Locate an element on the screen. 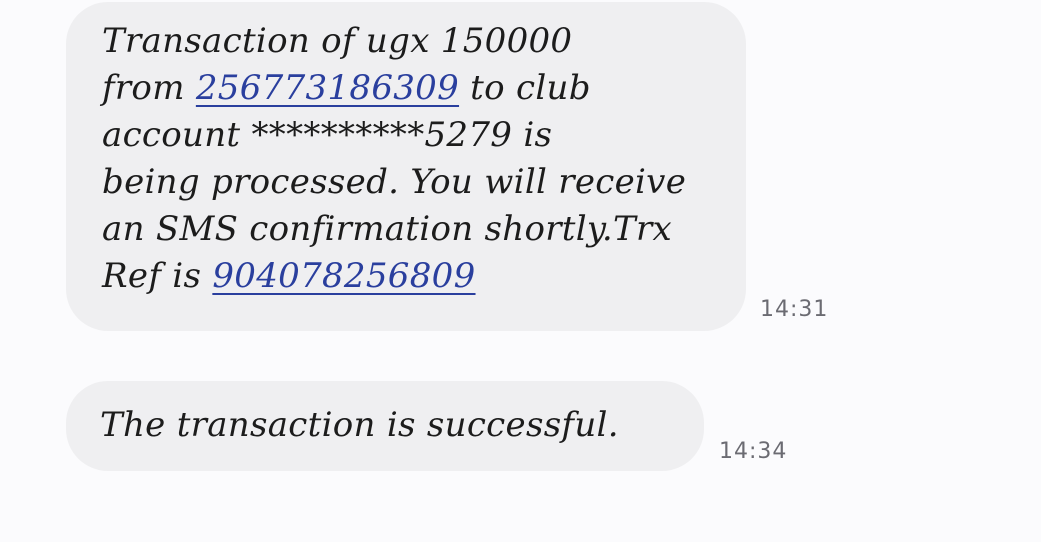  message-timestamp: 14:34 is located at coordinates (753, 451).